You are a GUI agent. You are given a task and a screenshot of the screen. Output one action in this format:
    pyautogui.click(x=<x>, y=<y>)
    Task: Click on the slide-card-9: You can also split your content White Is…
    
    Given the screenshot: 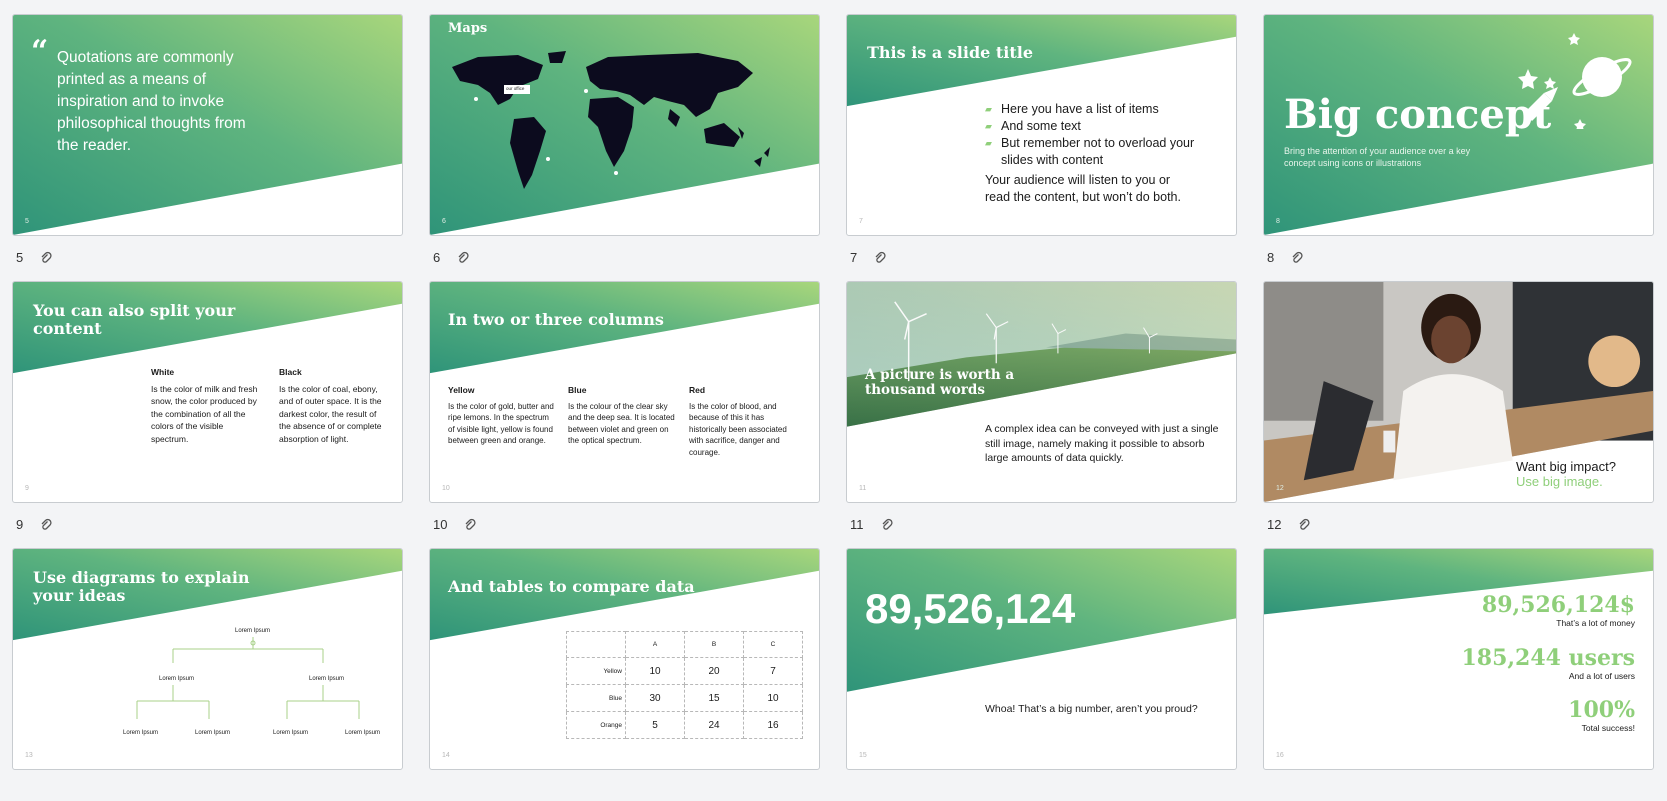 What is the action you would take?
    pyautogui.click(x=210, y=400)
    